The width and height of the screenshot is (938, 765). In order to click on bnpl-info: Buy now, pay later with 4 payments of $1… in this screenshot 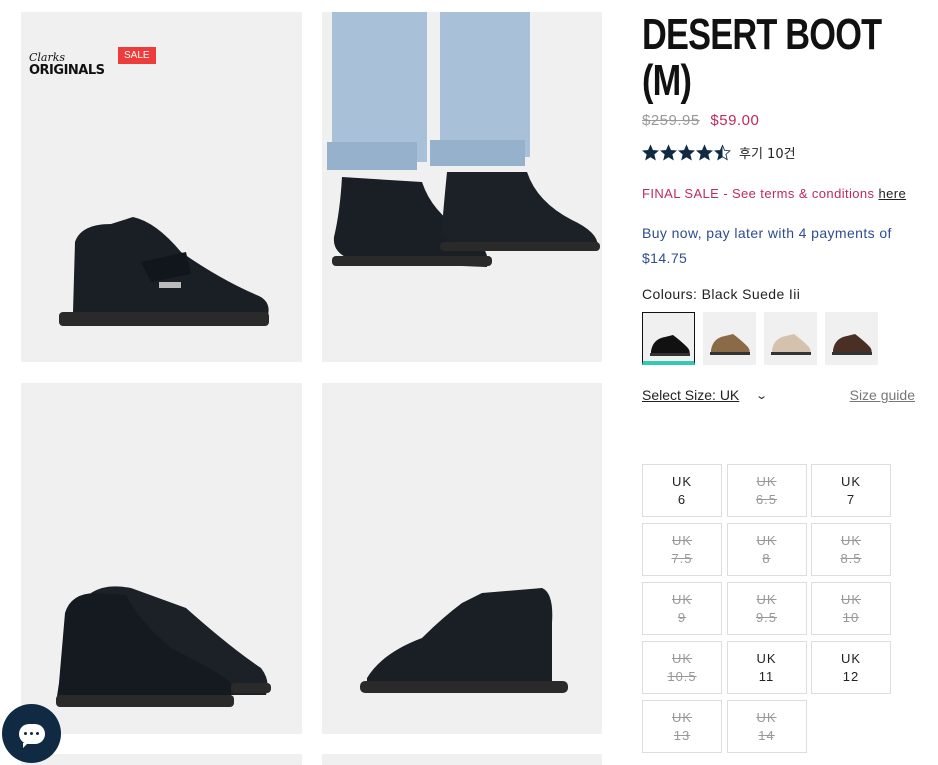, I will do `click(782, 246)`.